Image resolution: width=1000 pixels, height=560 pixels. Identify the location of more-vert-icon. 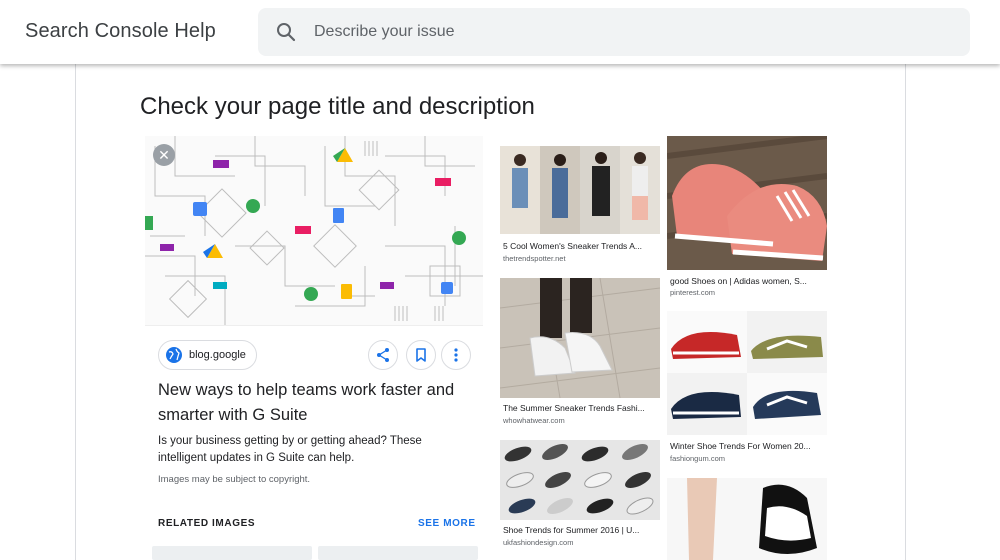
(456, 355).